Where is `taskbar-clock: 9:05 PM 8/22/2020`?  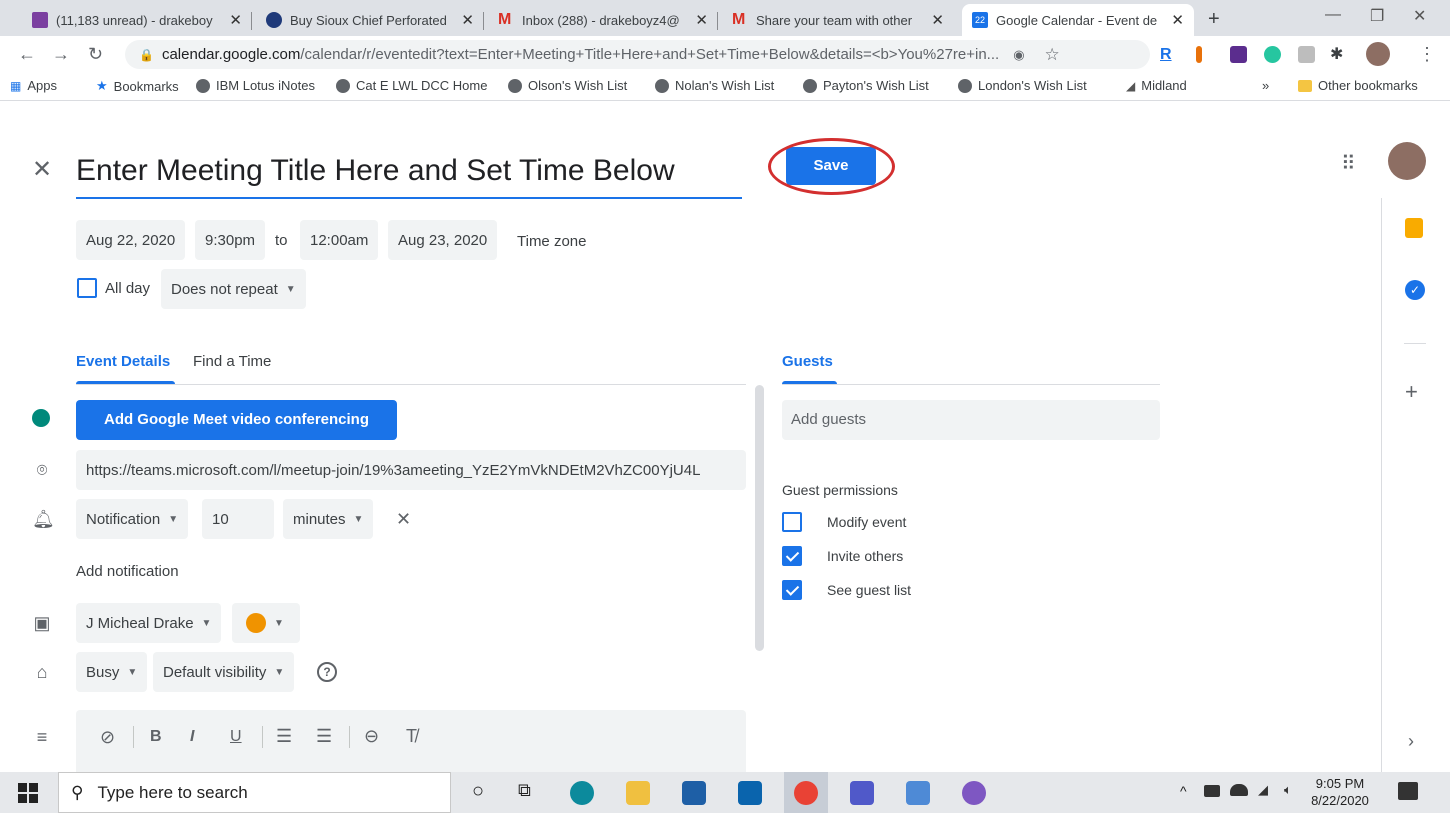
taskbar-clock: 9:05 PM 8/22/2020 is located at coordinates (1340, 792).